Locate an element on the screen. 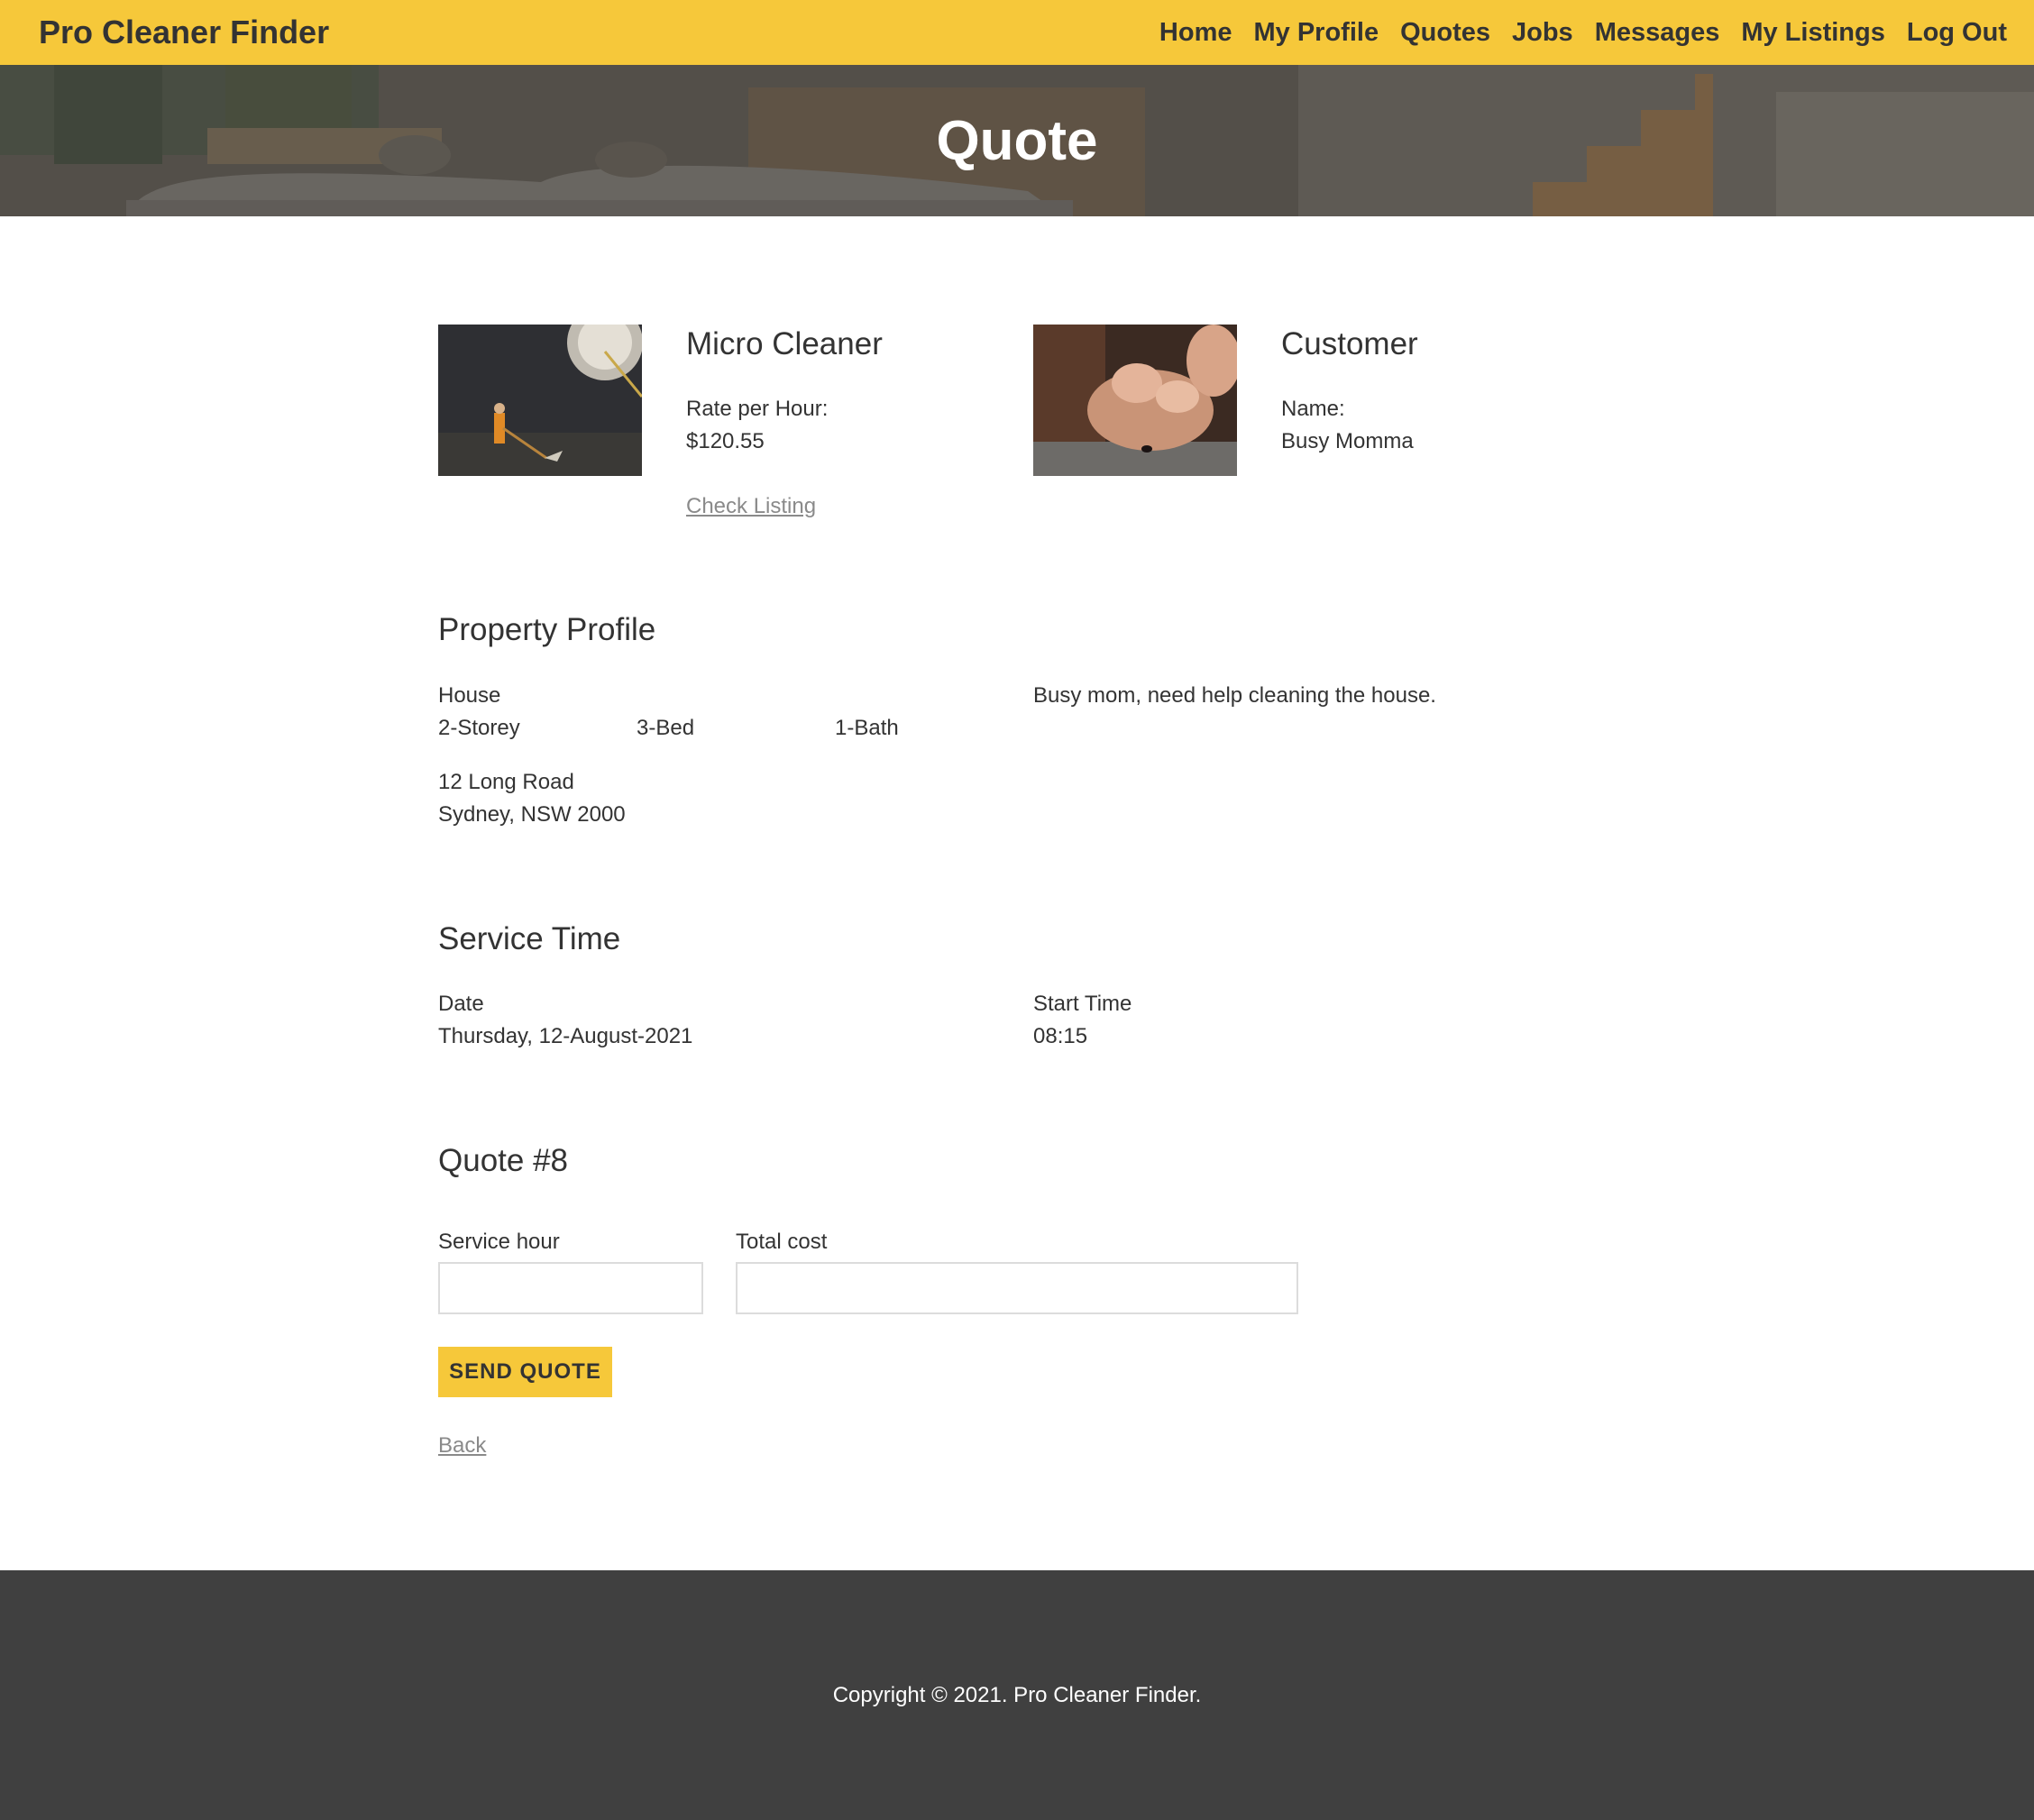  property-bed: 3-Bed is located at coordinates (666, 728).